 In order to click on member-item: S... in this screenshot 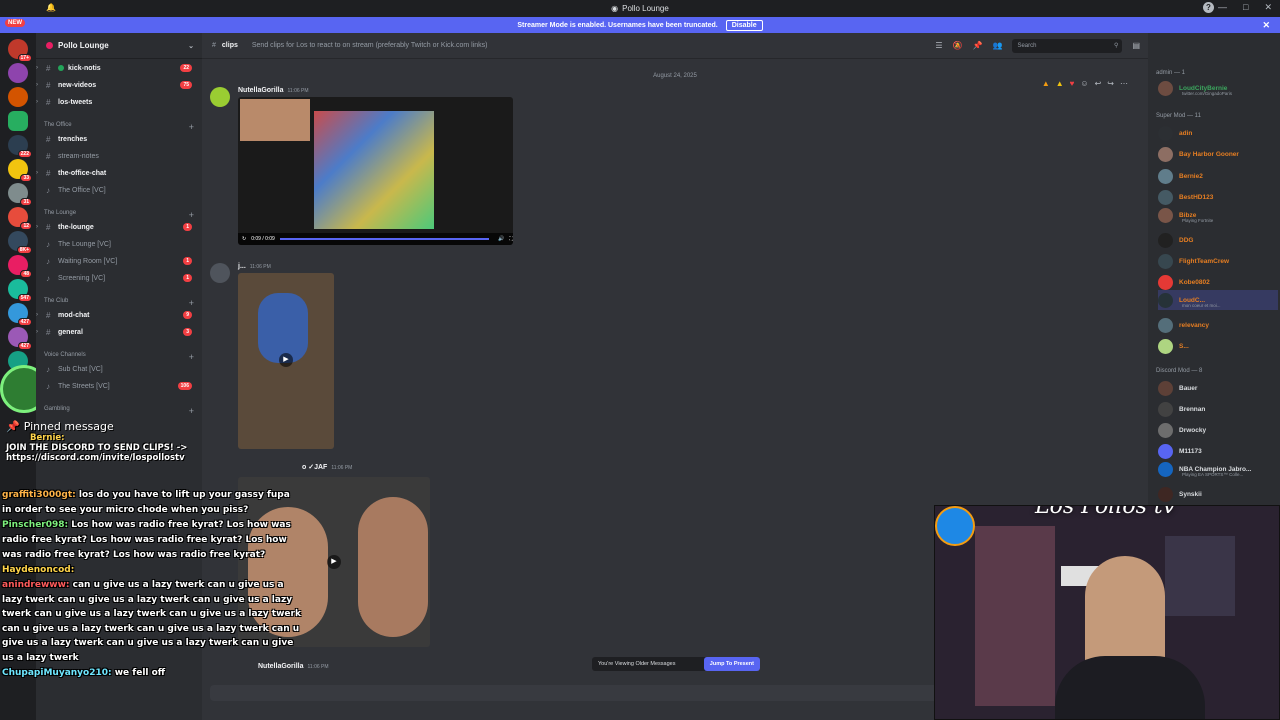, I will do `click(1218, 346)`.